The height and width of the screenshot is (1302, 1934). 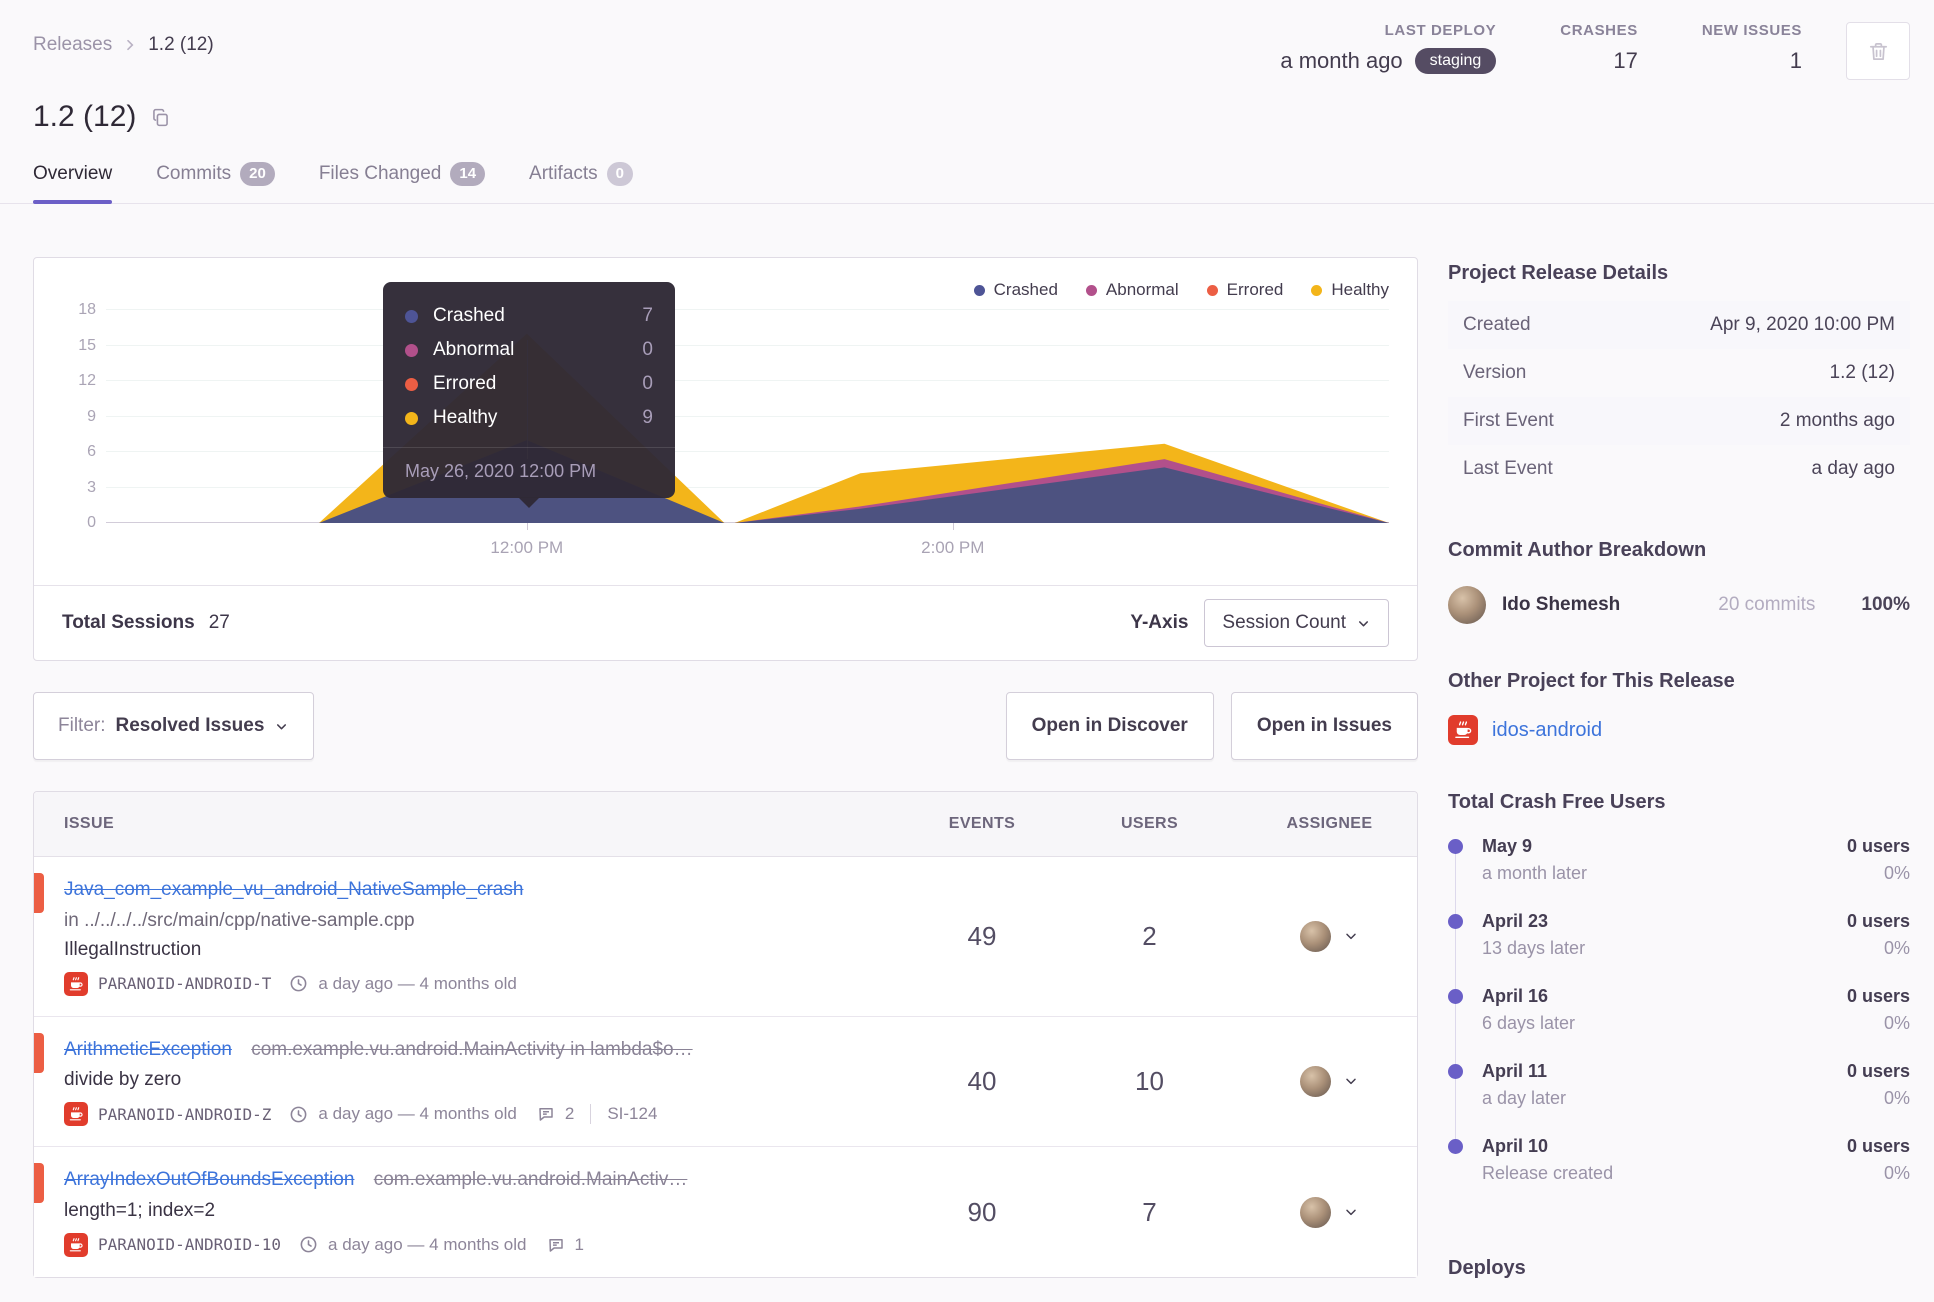 I want to click on errored-legend-dot, so click(x=1212, y=290).